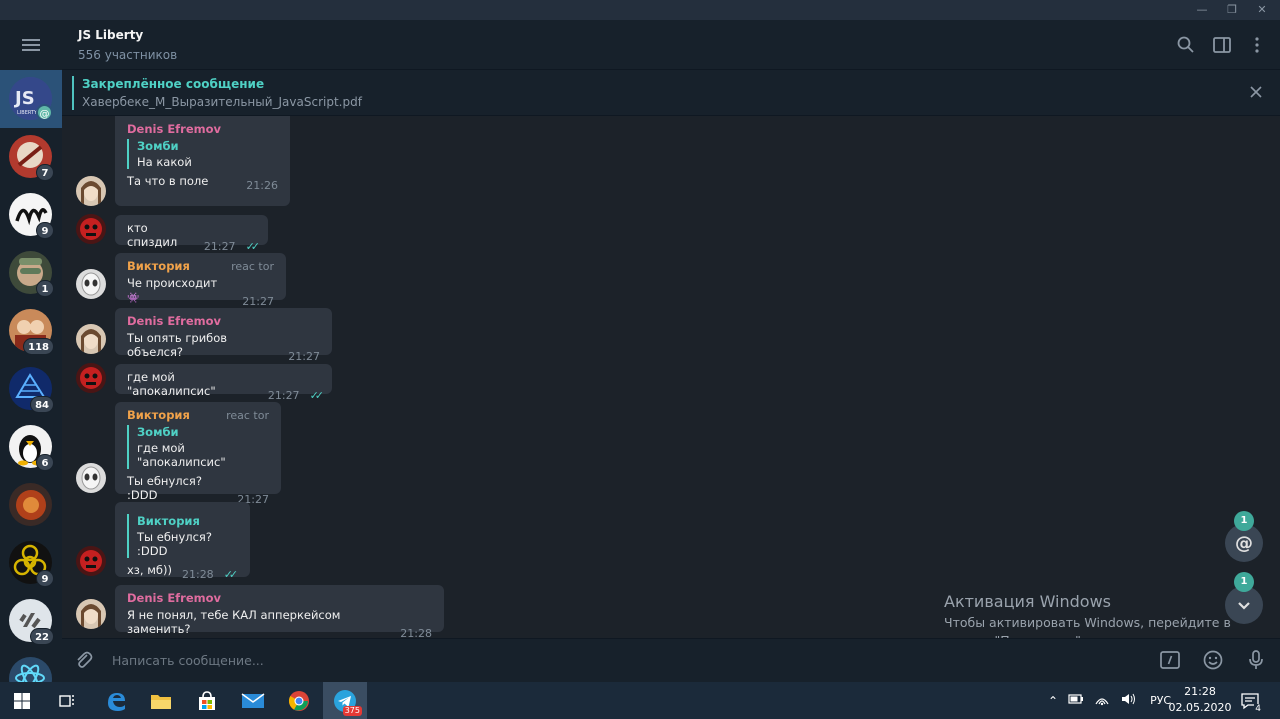  I want to click on unread-badge: 9, so click(45, 578).